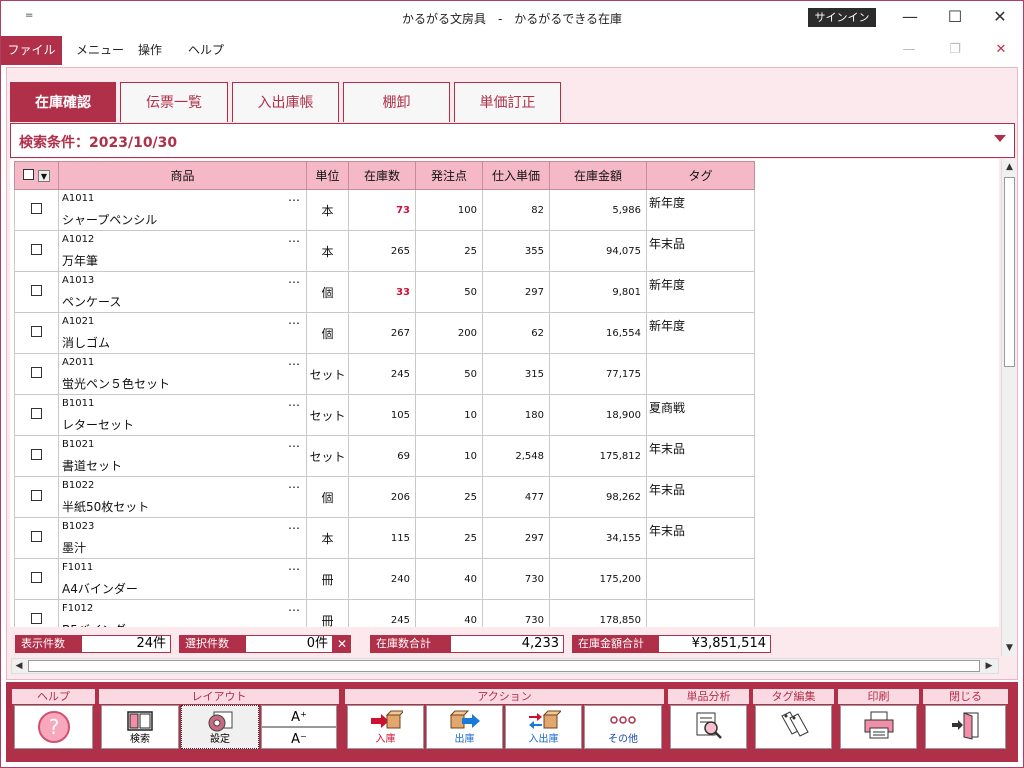 The image size is (1024, 768). I want to click on mdi-restore-icon: ❐, so click(955, 50).